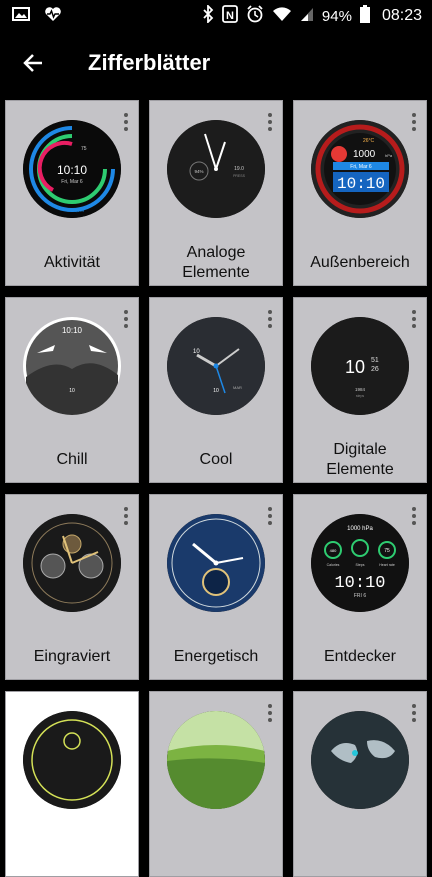  What do you see at coordinates (307, 16) in the screenshot?
I see `signal-icon` at bounding box center [307, 16].